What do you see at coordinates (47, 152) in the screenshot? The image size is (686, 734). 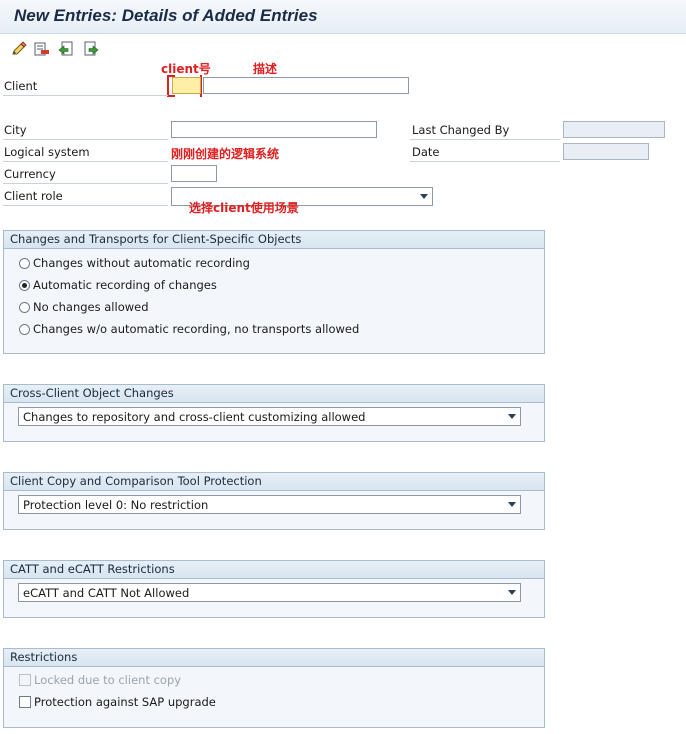 I see `logical-system-label: Logical system` at bounding box center [47, 152].